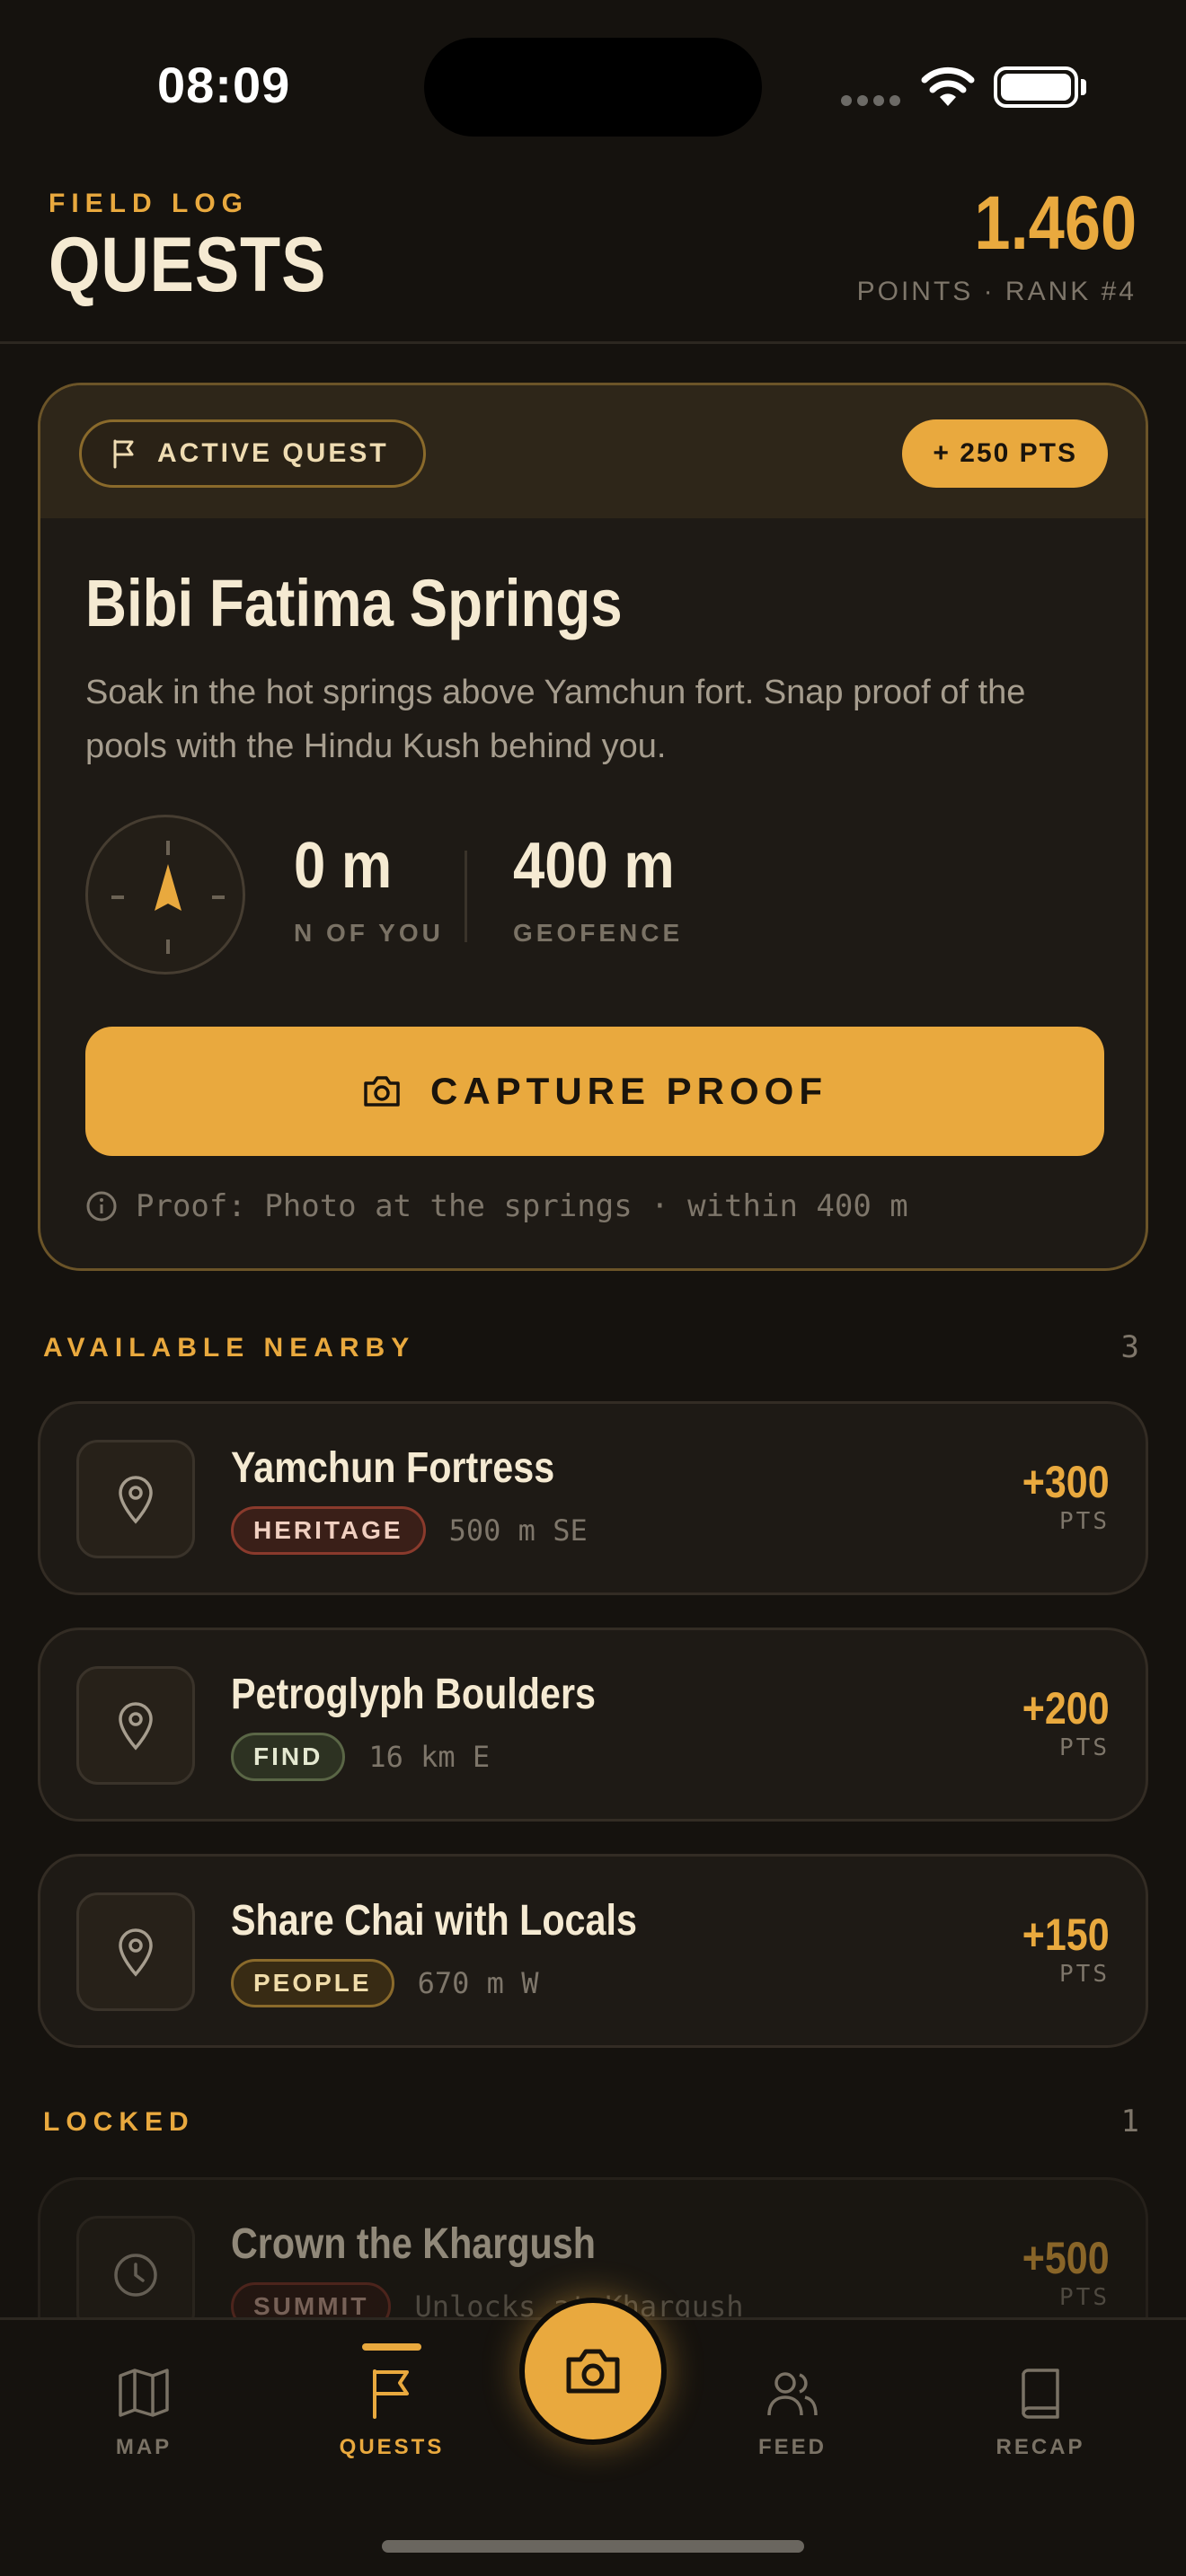 The height and width of the screenshot is (2576, 1186). I want to click on tab-map: MAP, so click(144, 2413).